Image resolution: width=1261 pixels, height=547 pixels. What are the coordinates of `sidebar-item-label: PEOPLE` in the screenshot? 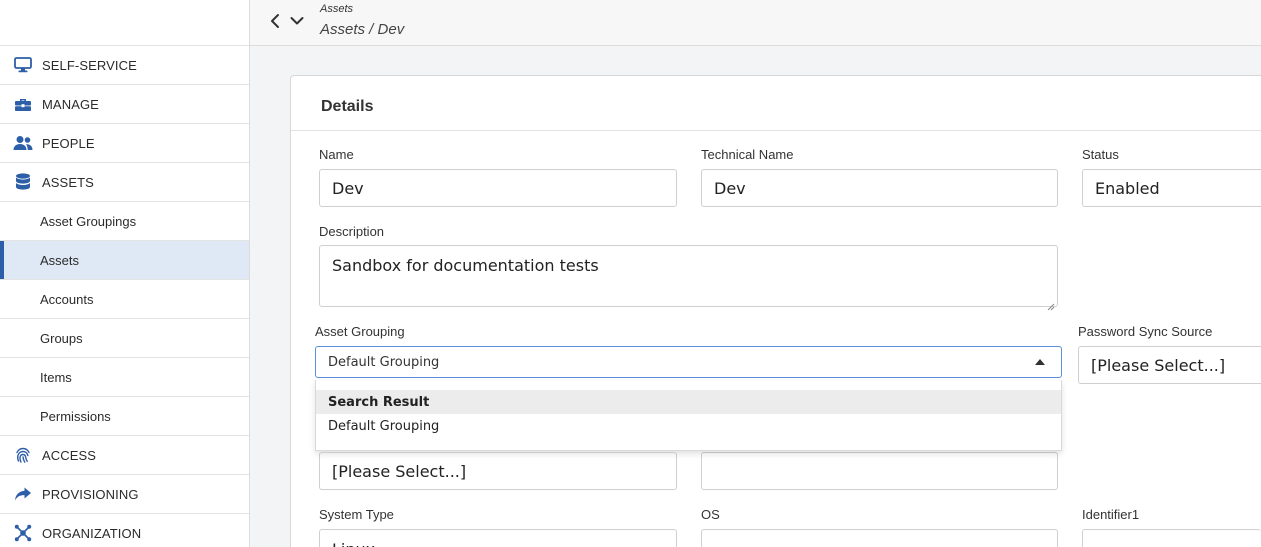 It's located at (68, 143).